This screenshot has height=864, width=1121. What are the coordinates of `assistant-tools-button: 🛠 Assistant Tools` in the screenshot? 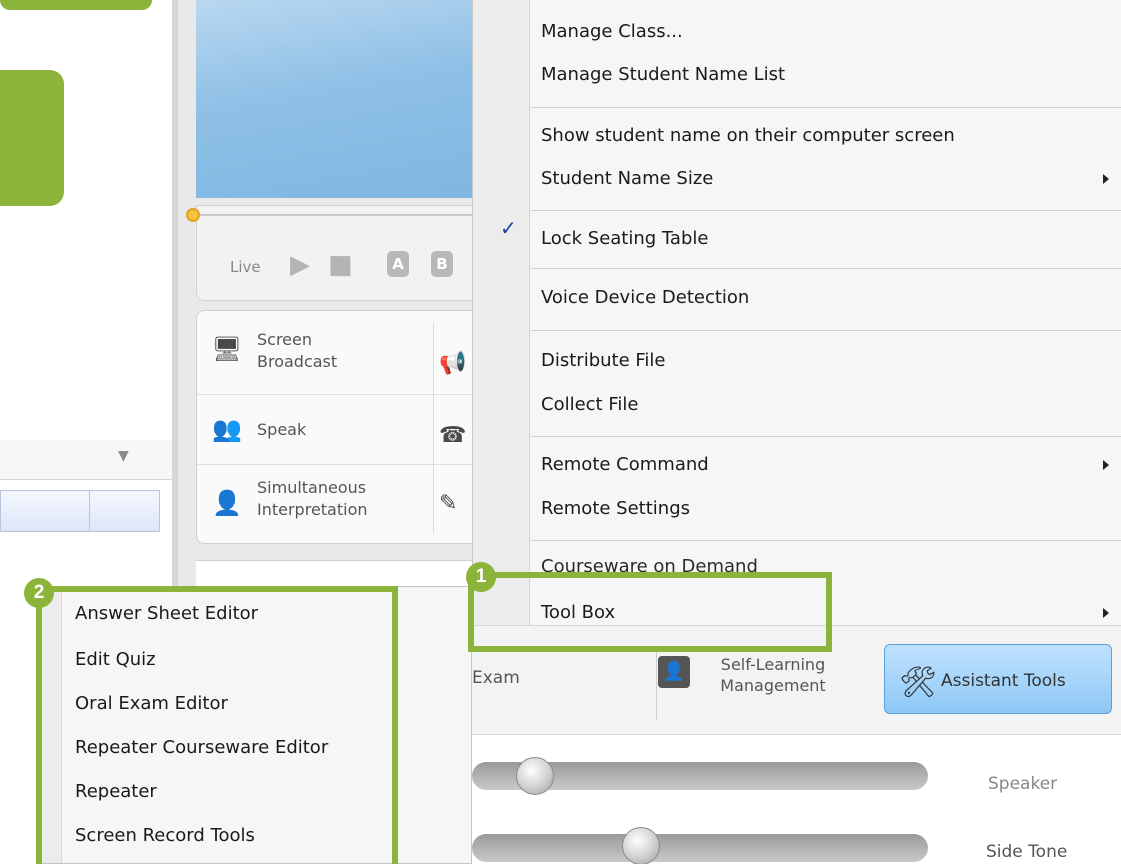 It's located at (998, 679).